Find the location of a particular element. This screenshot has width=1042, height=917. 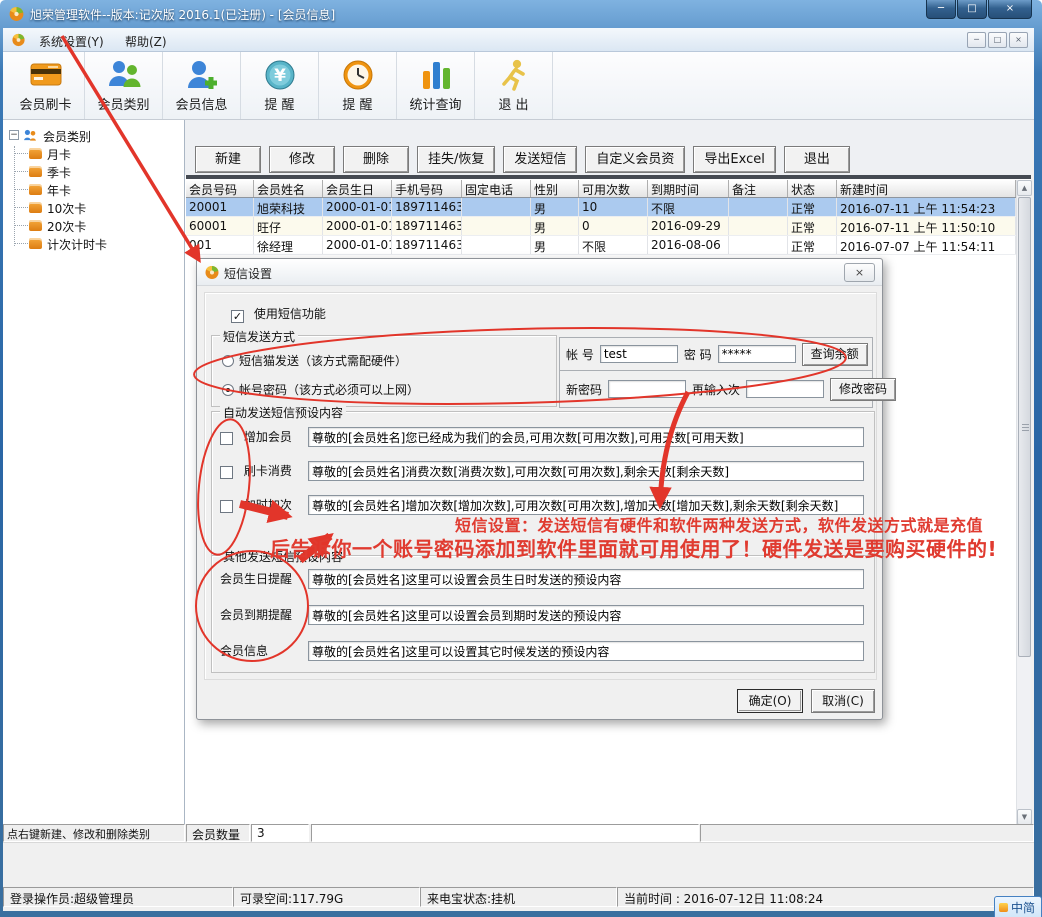

col-mobile: 手机号码 is located at coordinates (427, 188).